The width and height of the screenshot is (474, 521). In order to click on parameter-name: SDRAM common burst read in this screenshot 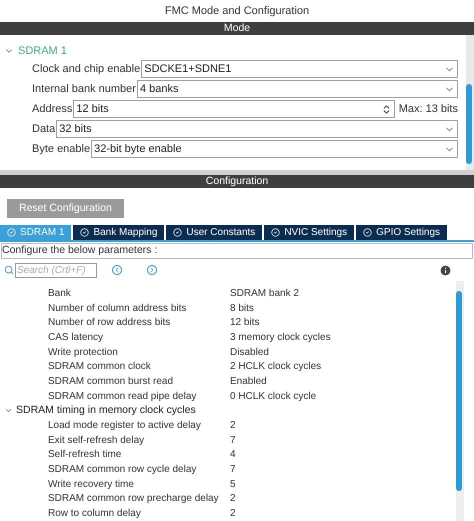, I will do `click(110, 381)`.